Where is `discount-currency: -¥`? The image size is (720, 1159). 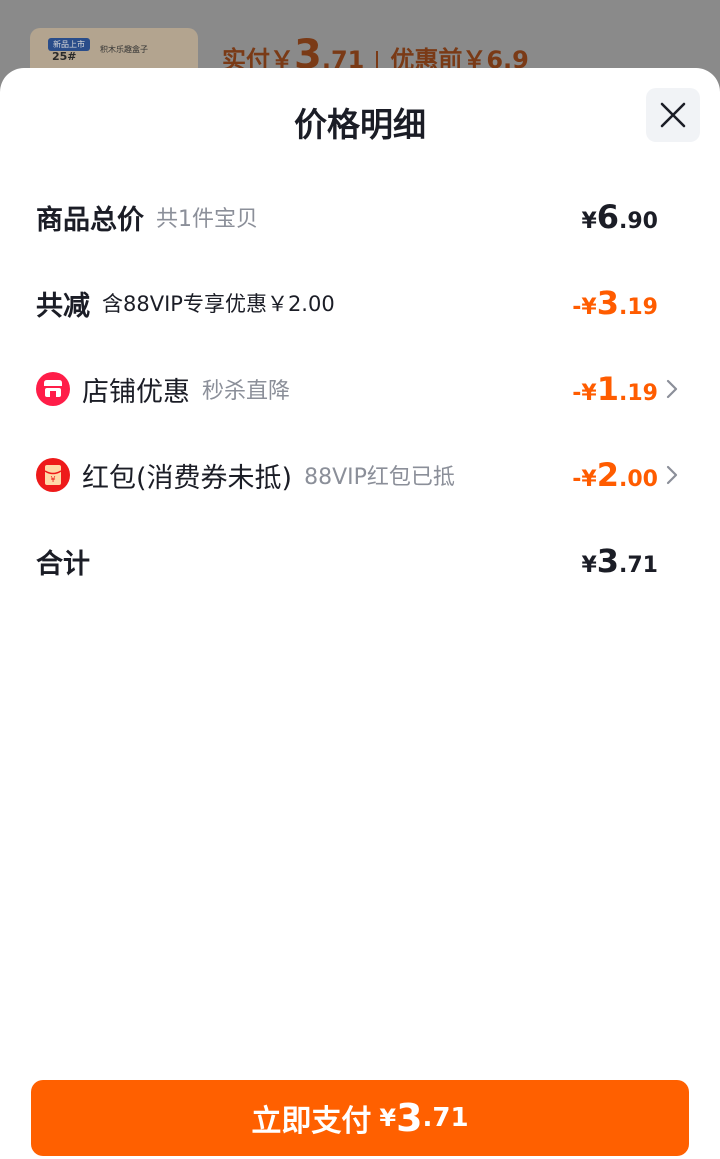 discount-currency: -¥ is located at coordinates (584, 307).